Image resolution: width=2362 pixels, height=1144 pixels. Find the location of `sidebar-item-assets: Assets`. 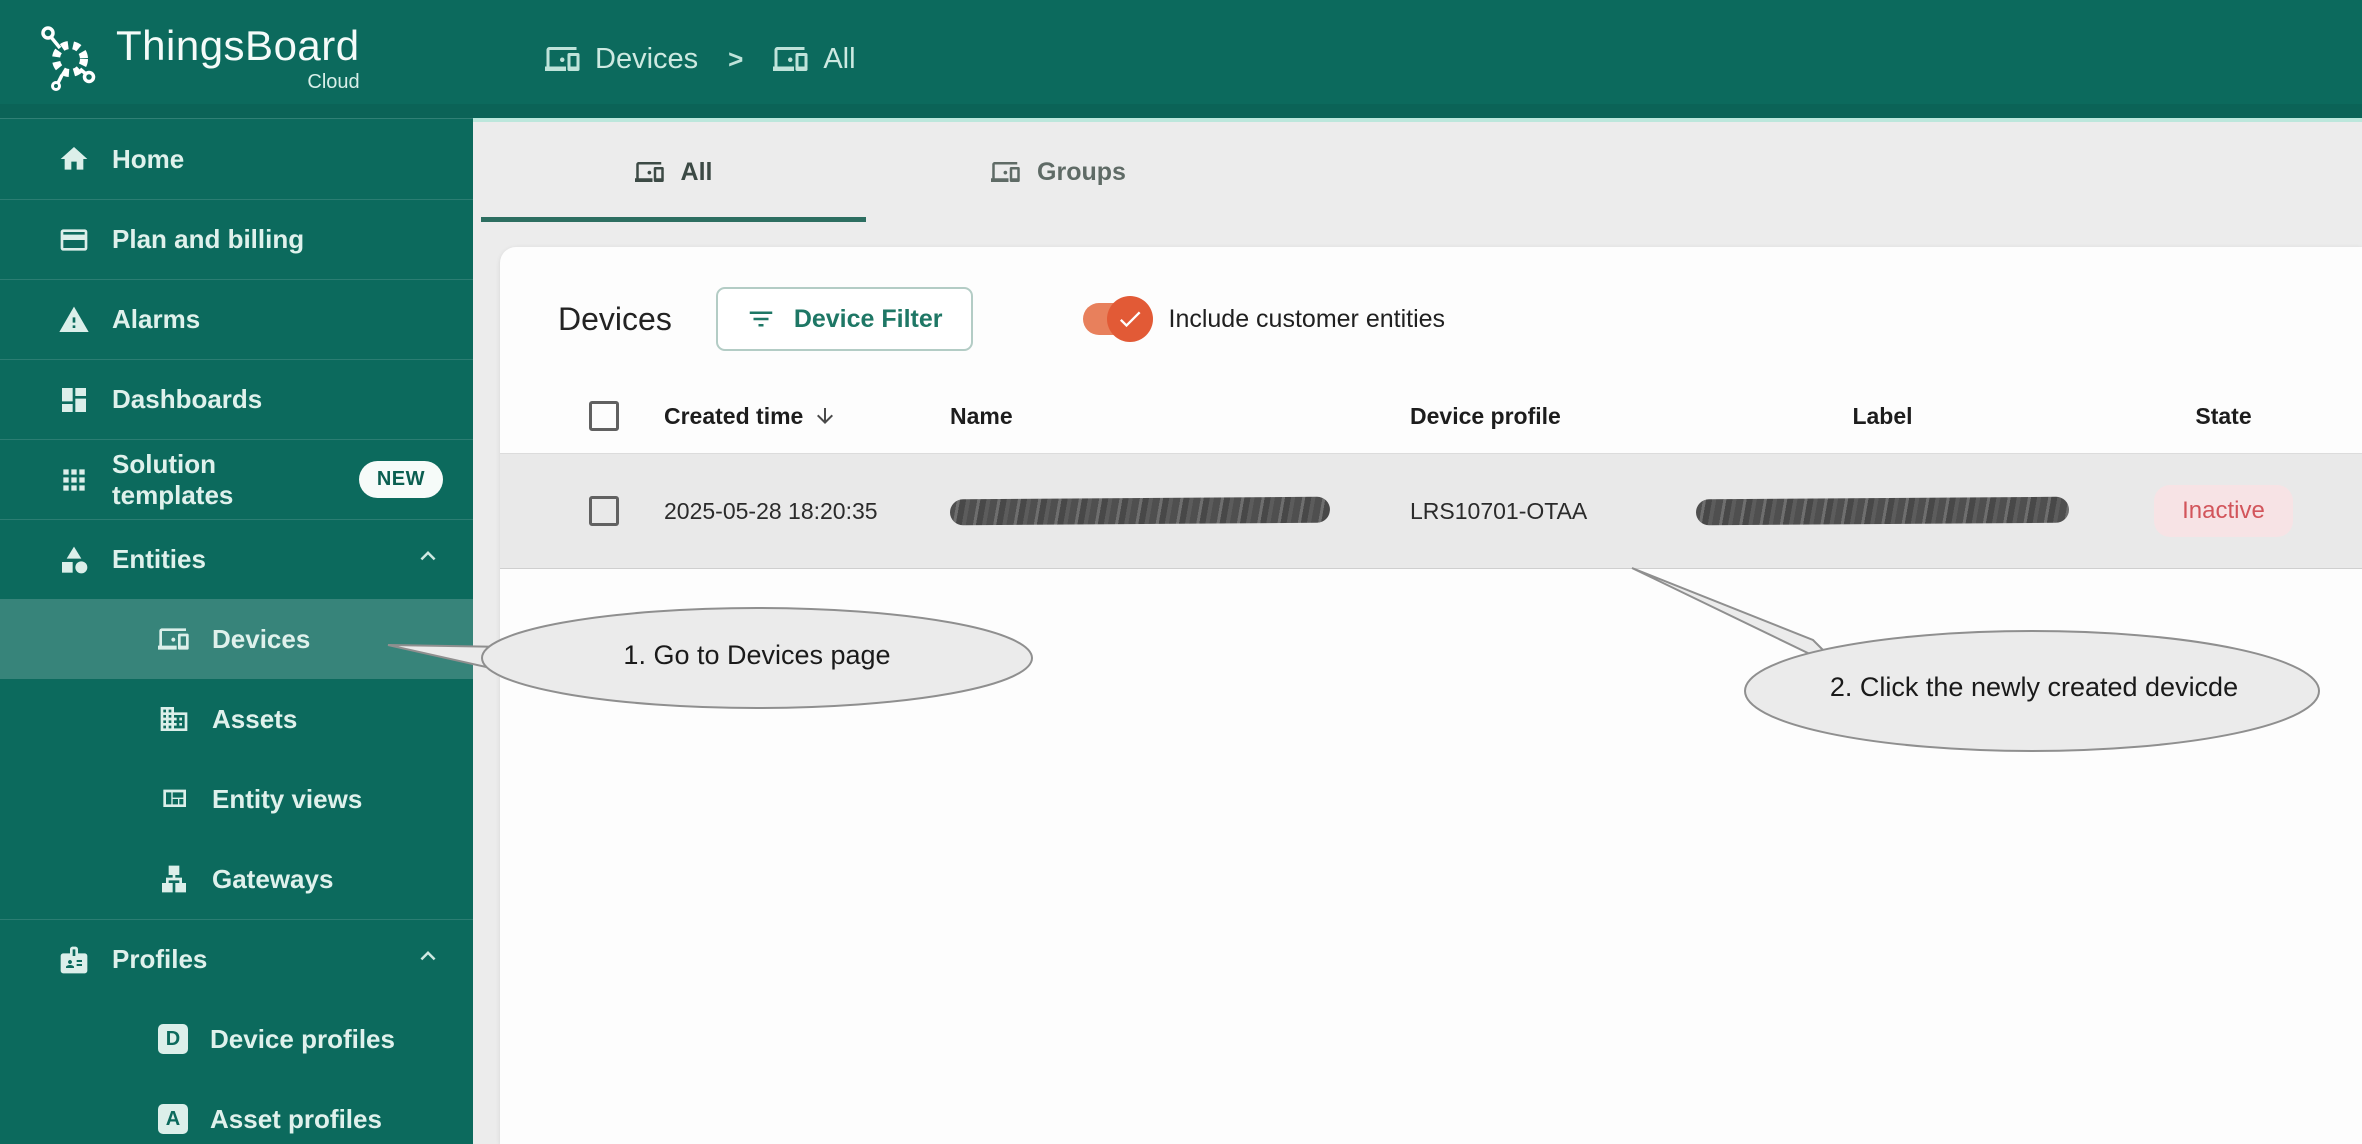

sidebar-item-assets: Assets is located at coordinates (236, 719).